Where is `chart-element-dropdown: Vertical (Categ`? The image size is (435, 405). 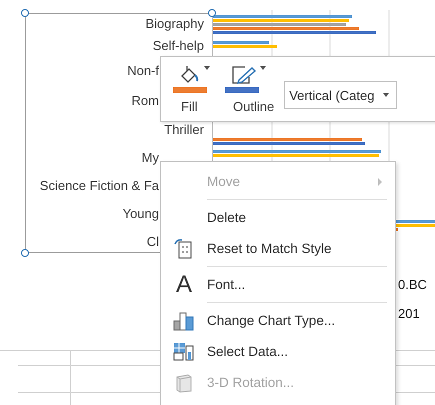 chart-element-dropdown: Vertical (Categ is located at coordinates (341, 95).